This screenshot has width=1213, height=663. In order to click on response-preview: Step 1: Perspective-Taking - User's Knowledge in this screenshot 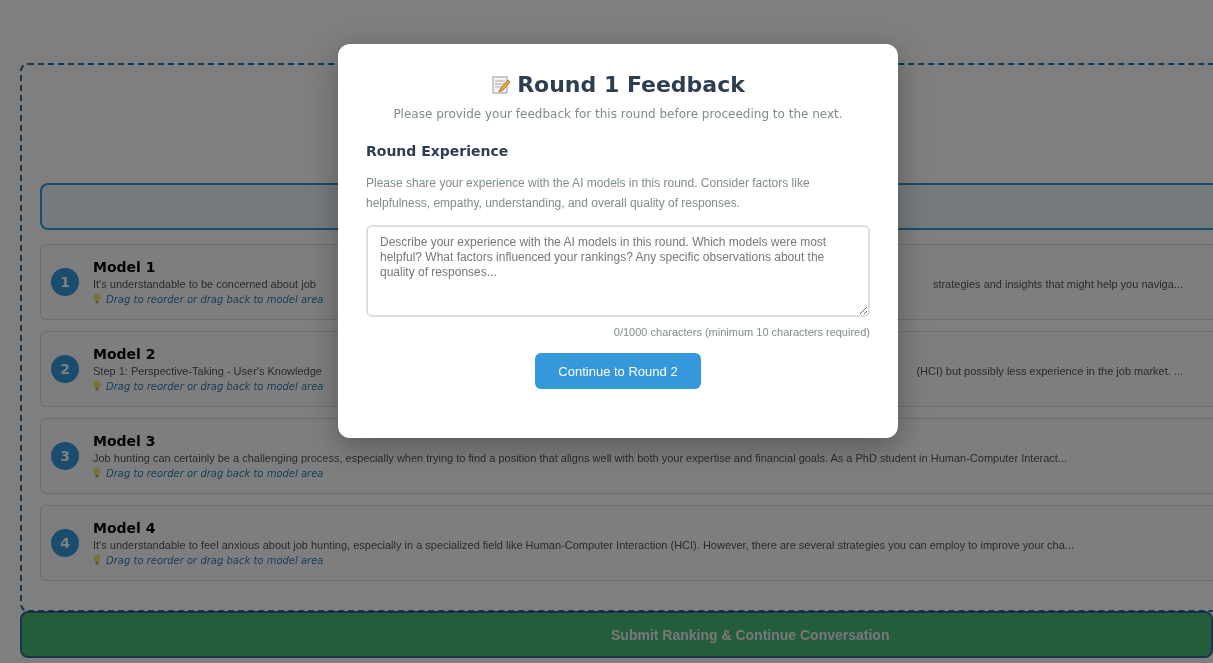, I will do `click(207, 371)`.